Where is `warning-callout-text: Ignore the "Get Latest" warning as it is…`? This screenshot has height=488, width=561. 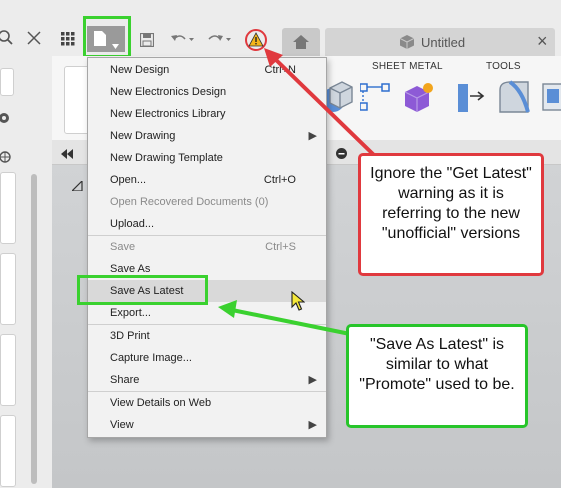
warning-callout-text: Ignore the "Get Latest" warning as it is… is located at coordinates (451, 203).